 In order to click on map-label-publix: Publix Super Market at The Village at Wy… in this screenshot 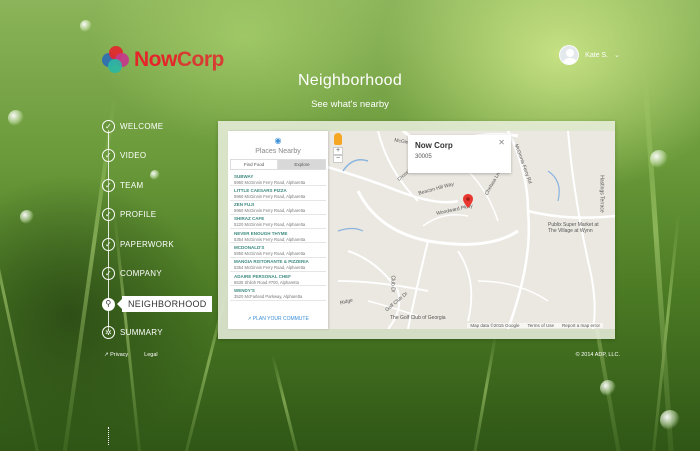, I will do `click(573, 228)`.